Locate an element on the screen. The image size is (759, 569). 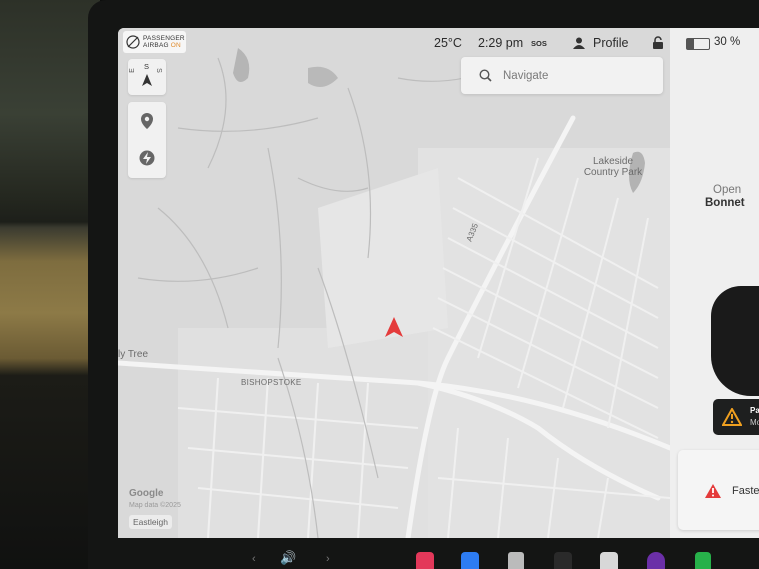
profile-button: Profile is located at coordinates (610, 43).